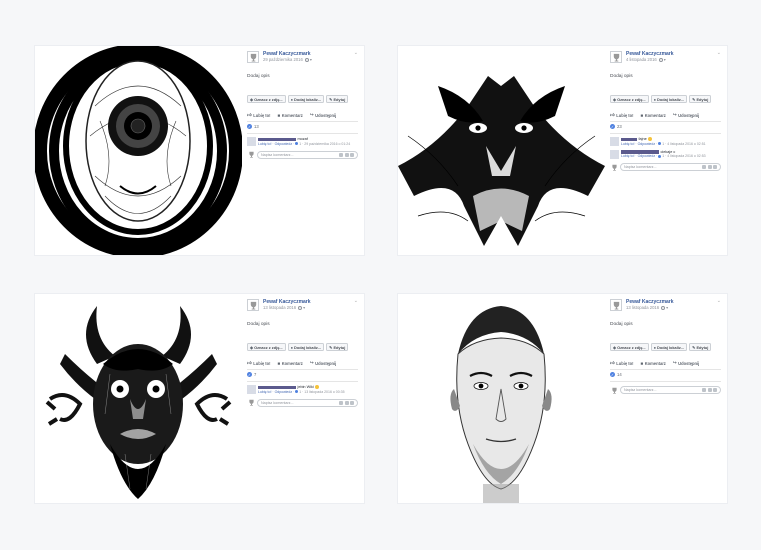  What do you see at coordinates (302, 126) in the screenshot?
I see `like-summary: ✓ 13` at bounding box center [302, 126].